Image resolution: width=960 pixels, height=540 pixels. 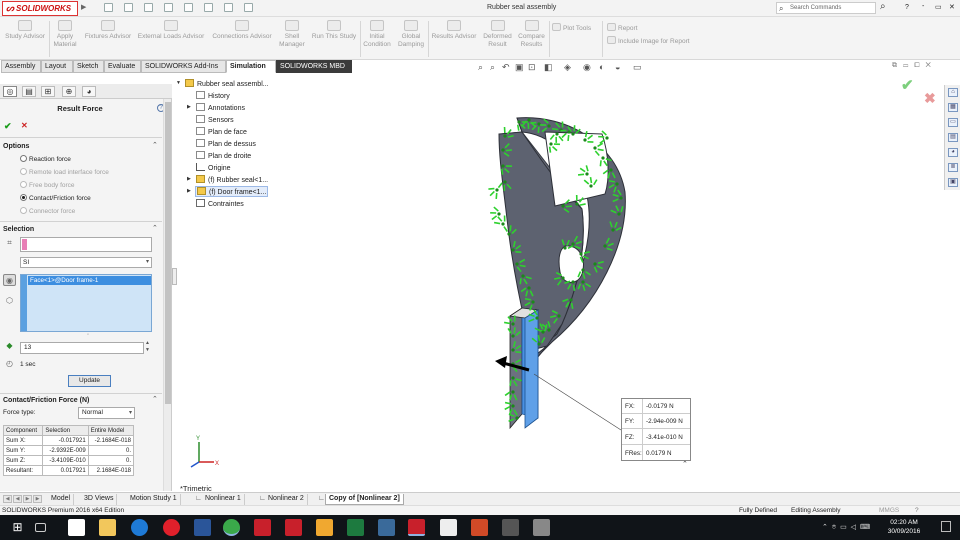 What do you see at coordinates (48, 91) in the screenshot?
I see `configuration-manager-tab-icon: ⊞` at bounding box center [48, 91].